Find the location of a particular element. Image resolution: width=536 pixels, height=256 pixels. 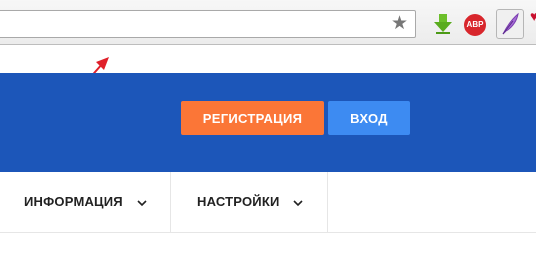

login-button: ВХОД is located at coordinates (369, 118).